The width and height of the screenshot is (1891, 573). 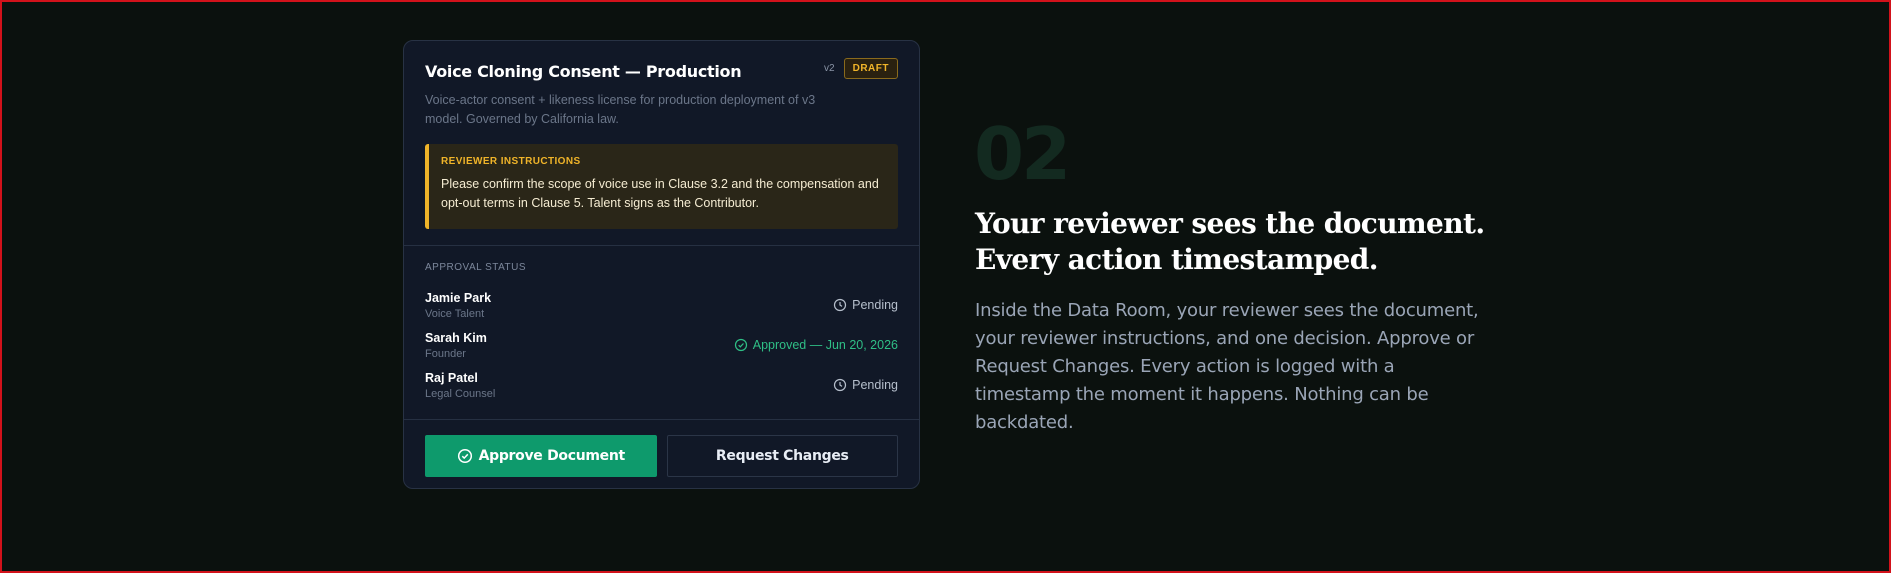 I want to click on approve-button-label: Approve Document, so click(x=552, y=456).